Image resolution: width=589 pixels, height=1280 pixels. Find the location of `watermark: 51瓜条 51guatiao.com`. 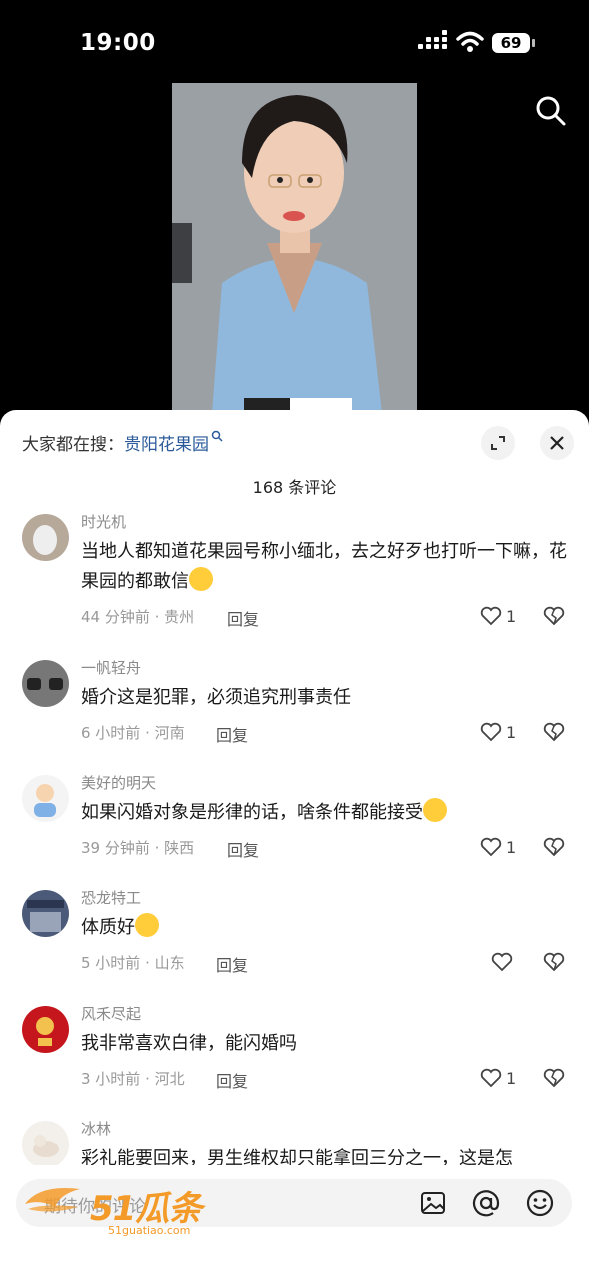

watermark: 51瓜条 51guatiao.com is located at coordinates (115, 1209).